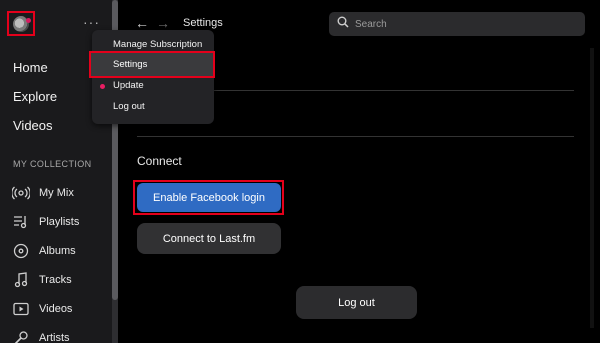 Image resolution: width=600 pixels, height=343 pixels. What do you see at coordinates (355, 136) in the screenshot?
I see `divider` at bounding box center [355, 136].